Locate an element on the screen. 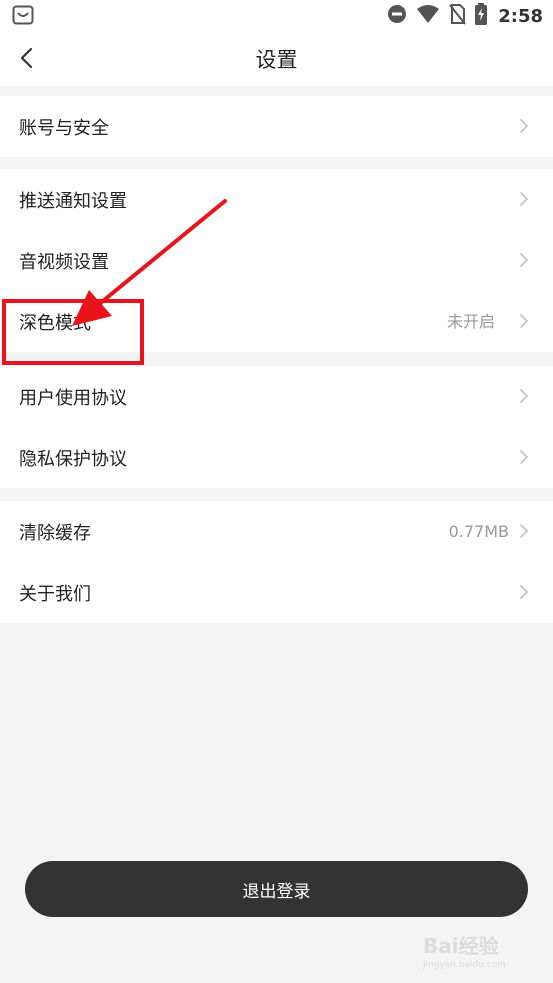 This screenshot has height=983, width=553. settings-row-audio-video: 音视频设置 is located at coordinates (276, 260).